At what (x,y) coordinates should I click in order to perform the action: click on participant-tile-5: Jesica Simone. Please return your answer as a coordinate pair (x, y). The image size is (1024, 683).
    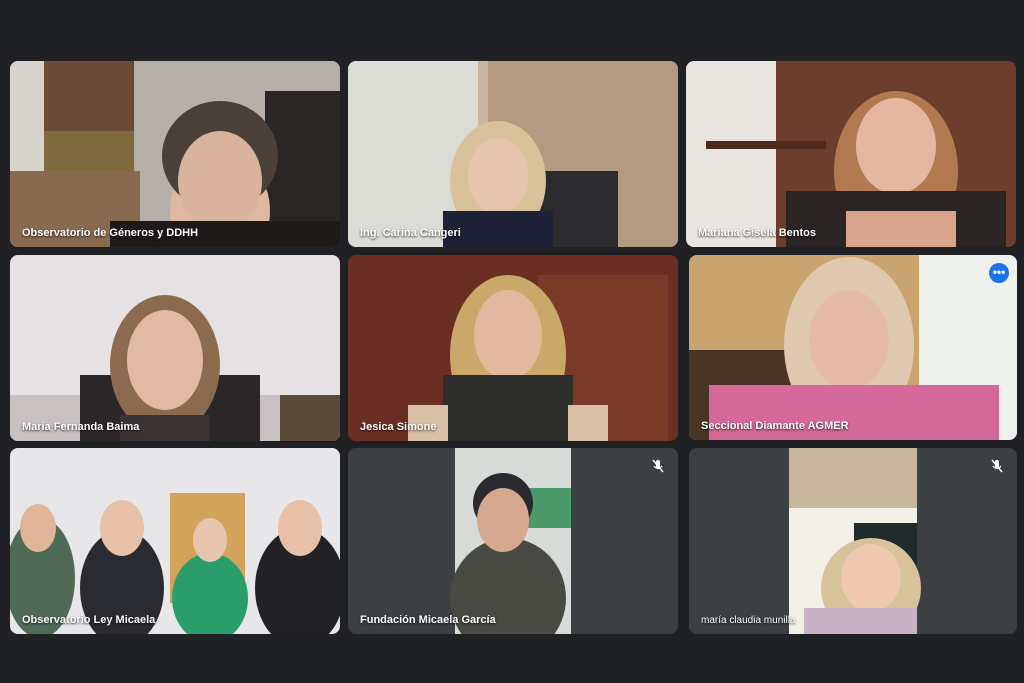
    Looking at the image, I should click on (513, 348).